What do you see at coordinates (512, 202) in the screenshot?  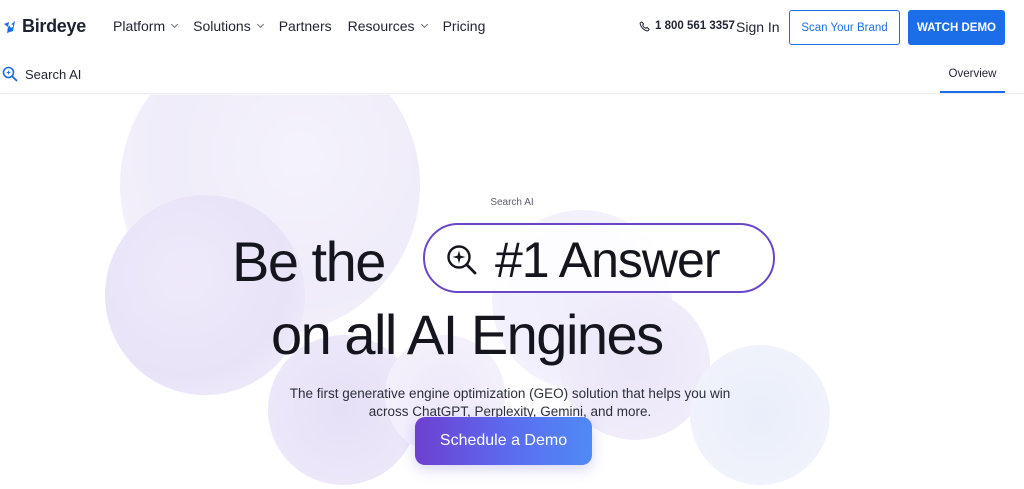 I see `hero-eyebrow: Search AI` at bounding box center [512, 202].